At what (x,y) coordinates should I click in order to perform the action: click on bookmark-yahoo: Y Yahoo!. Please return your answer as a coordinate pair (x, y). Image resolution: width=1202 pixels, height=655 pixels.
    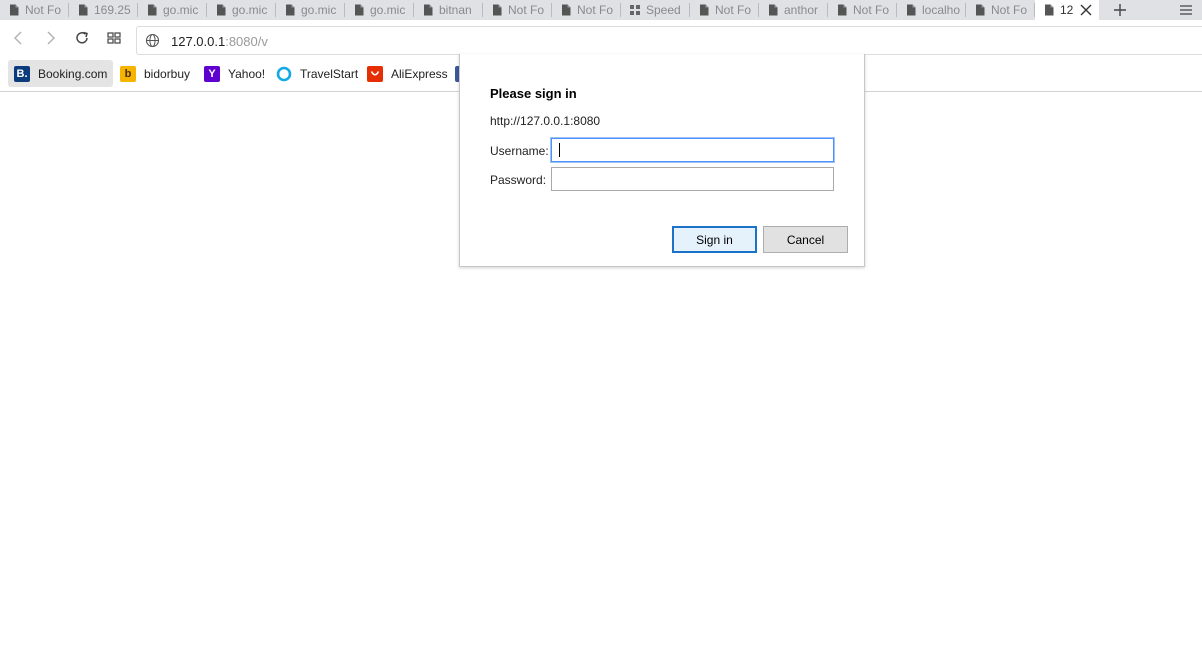
    Looking at the image, I should click on (234, 73).